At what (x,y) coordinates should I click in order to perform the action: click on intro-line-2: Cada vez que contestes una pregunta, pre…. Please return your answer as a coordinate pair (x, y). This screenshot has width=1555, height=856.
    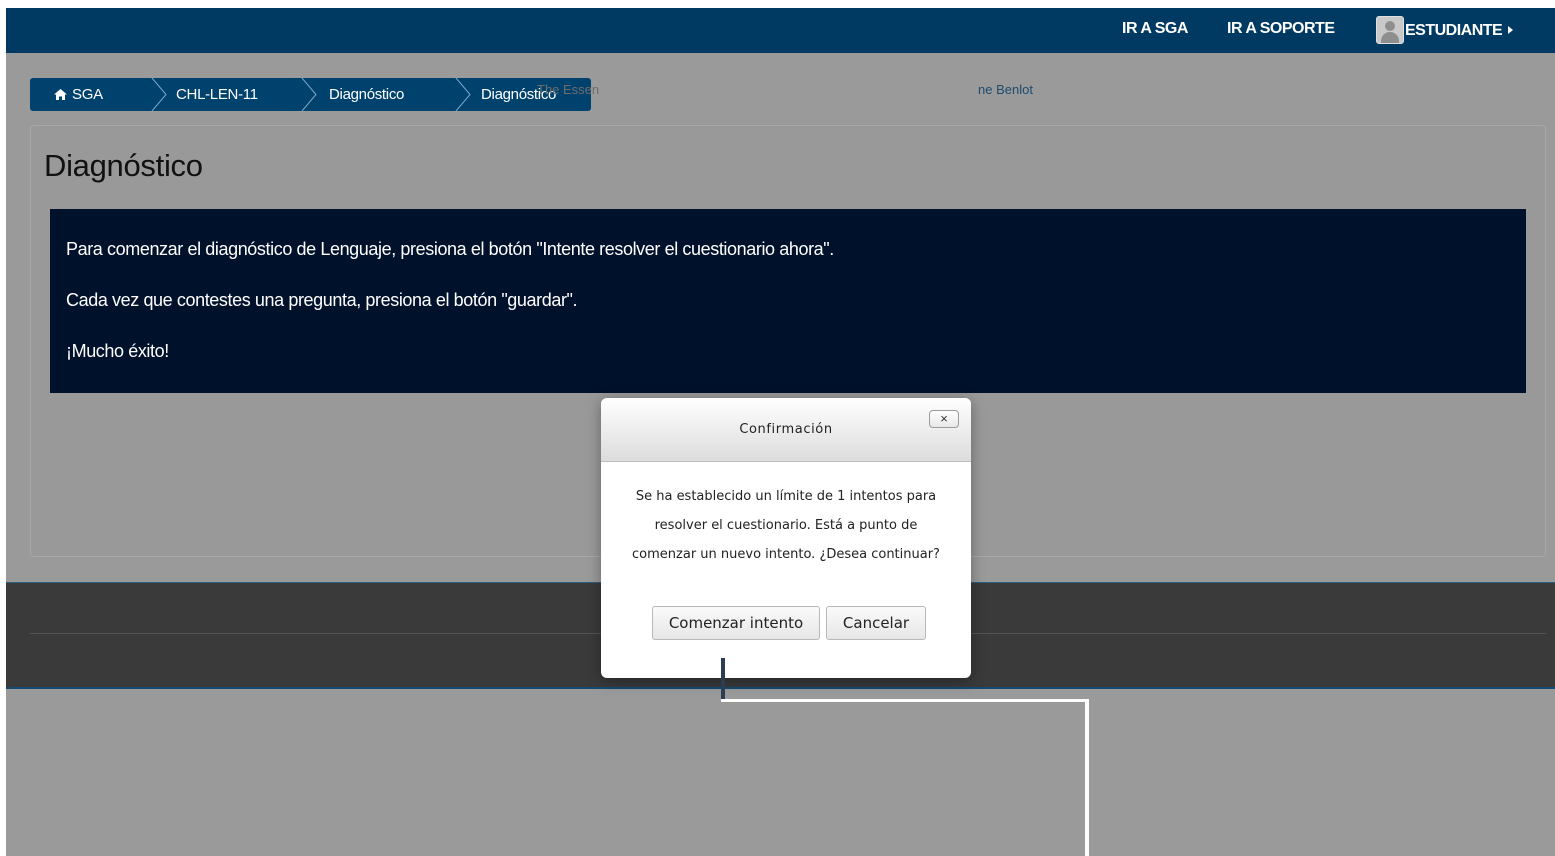
    Looking at the image, I should click on (322, 300).